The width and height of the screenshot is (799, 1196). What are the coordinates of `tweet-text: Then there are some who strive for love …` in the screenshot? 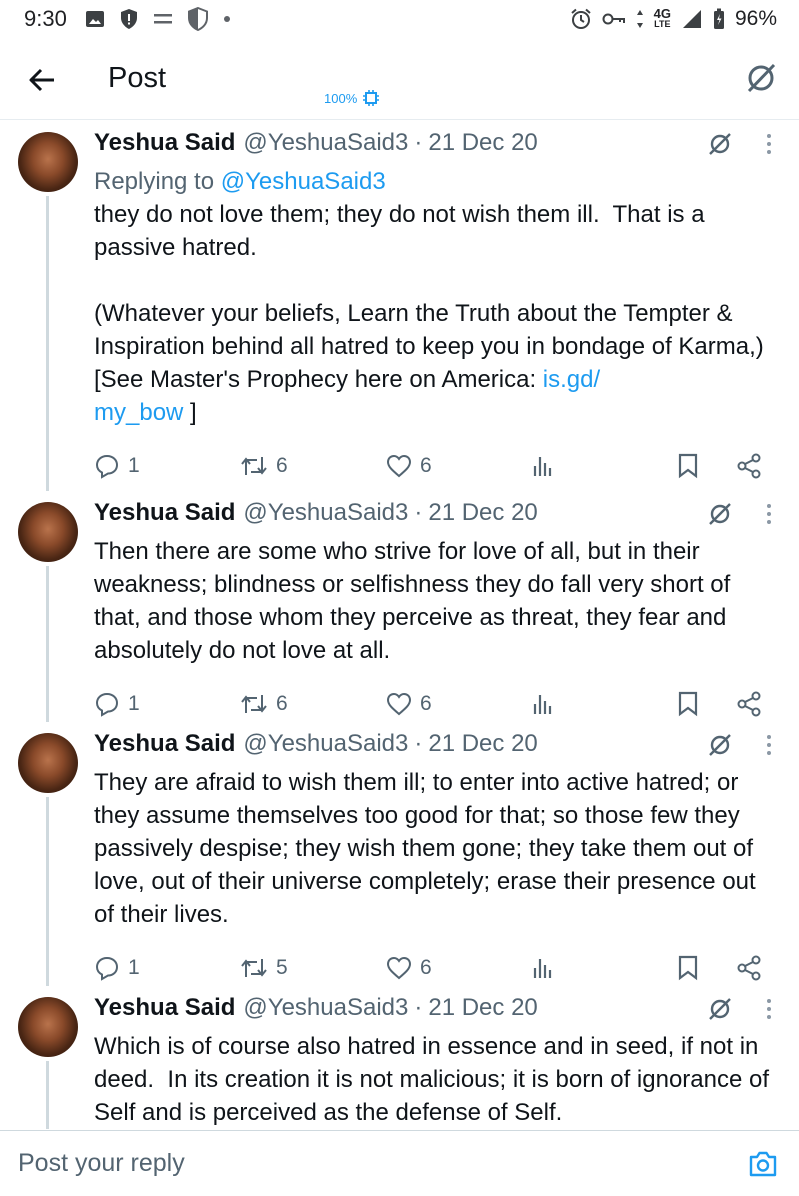 It's located at (415, 601).